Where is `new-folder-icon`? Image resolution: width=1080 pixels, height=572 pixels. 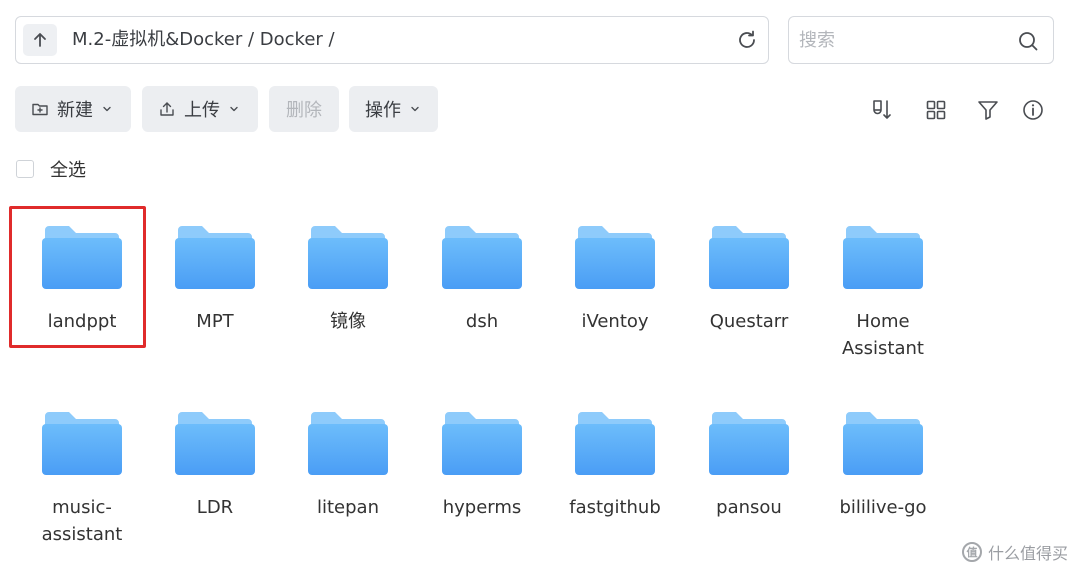 new-folder-icon is located at coordinates (40, 109).